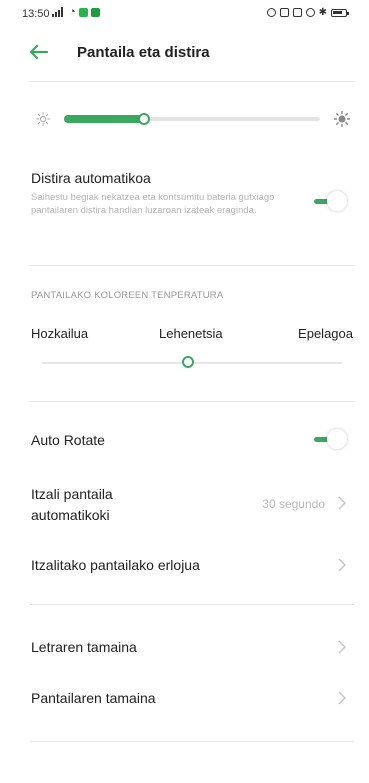 Image resolution: width=369 pixels, height=783 pixels. What do you see at coordinates (330, 202) in the screenshot?
I see `auto-brightness-toggle` at bounding box center [330, 202].